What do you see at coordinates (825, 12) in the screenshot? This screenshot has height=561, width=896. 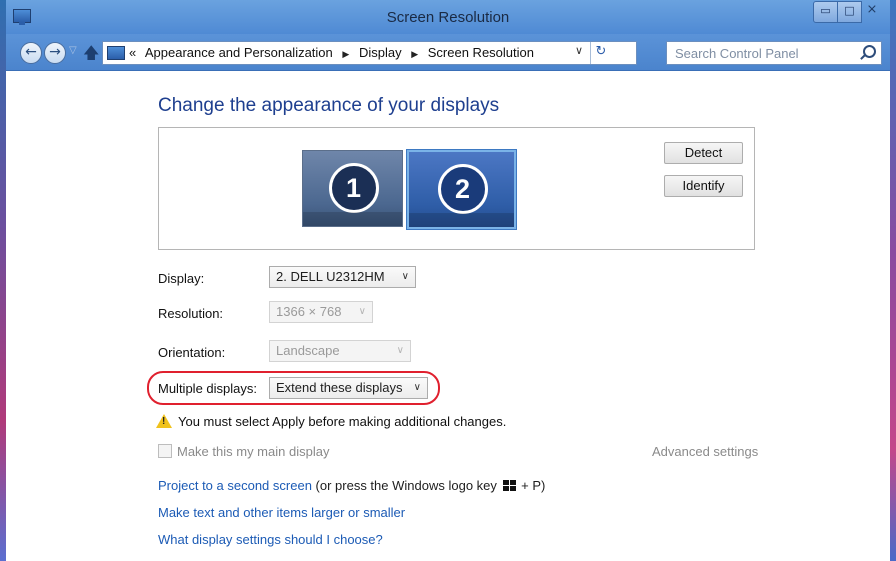 I see `minimize-button: ▭` at bounding box center [825, 12].